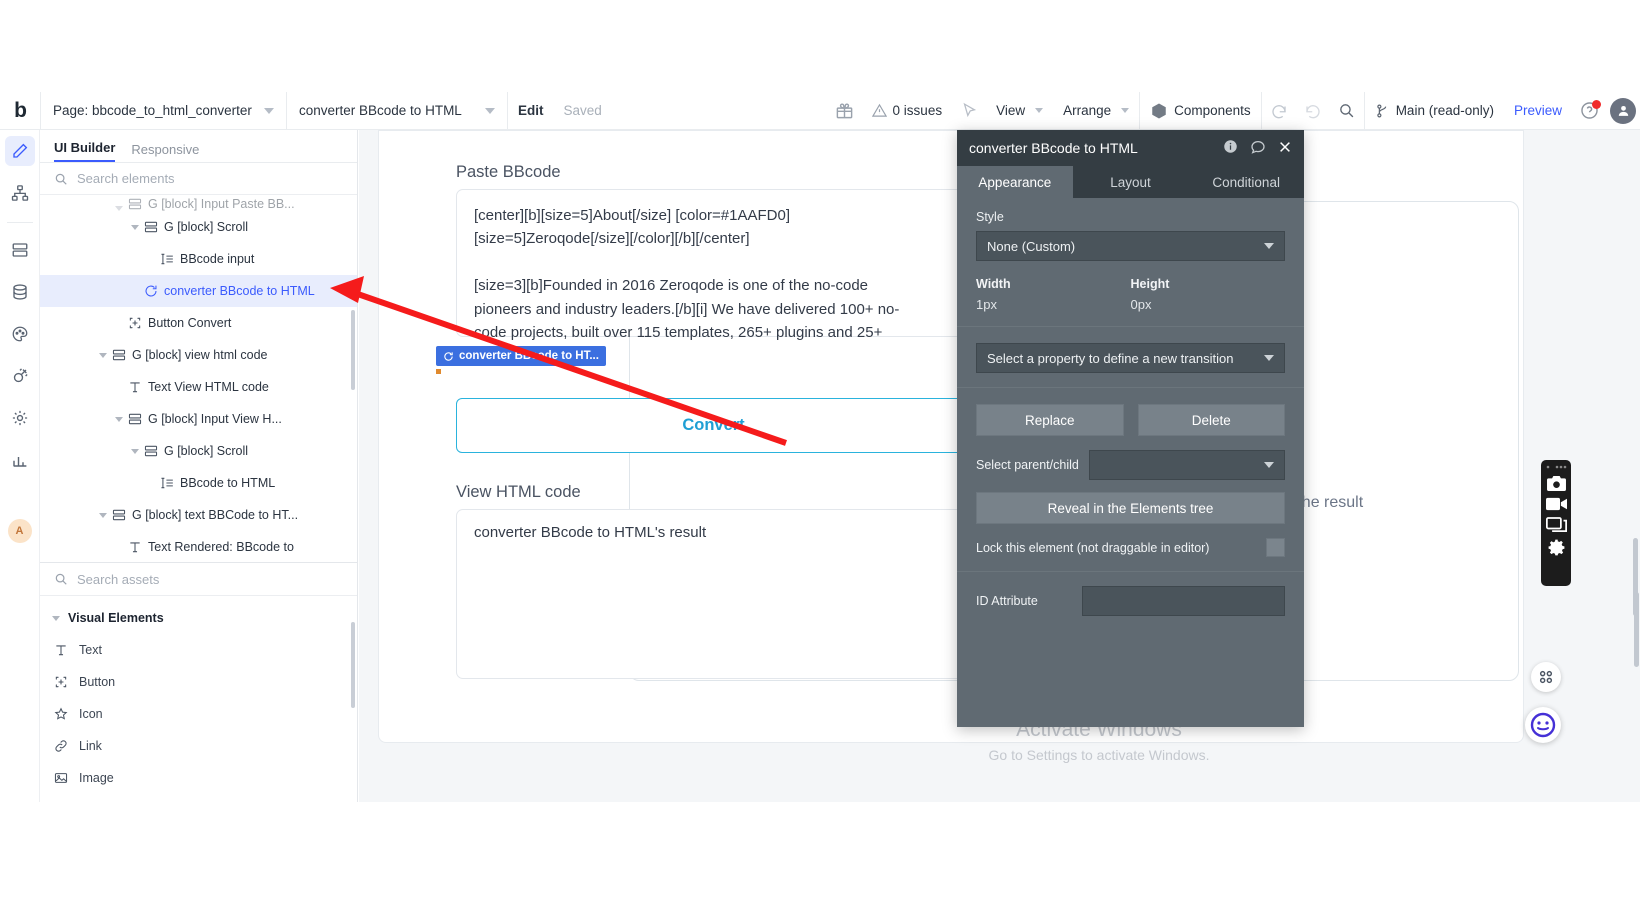 This screenshot has height=924, width=1640. I want to click on comment-icon, so click(1258, 148).